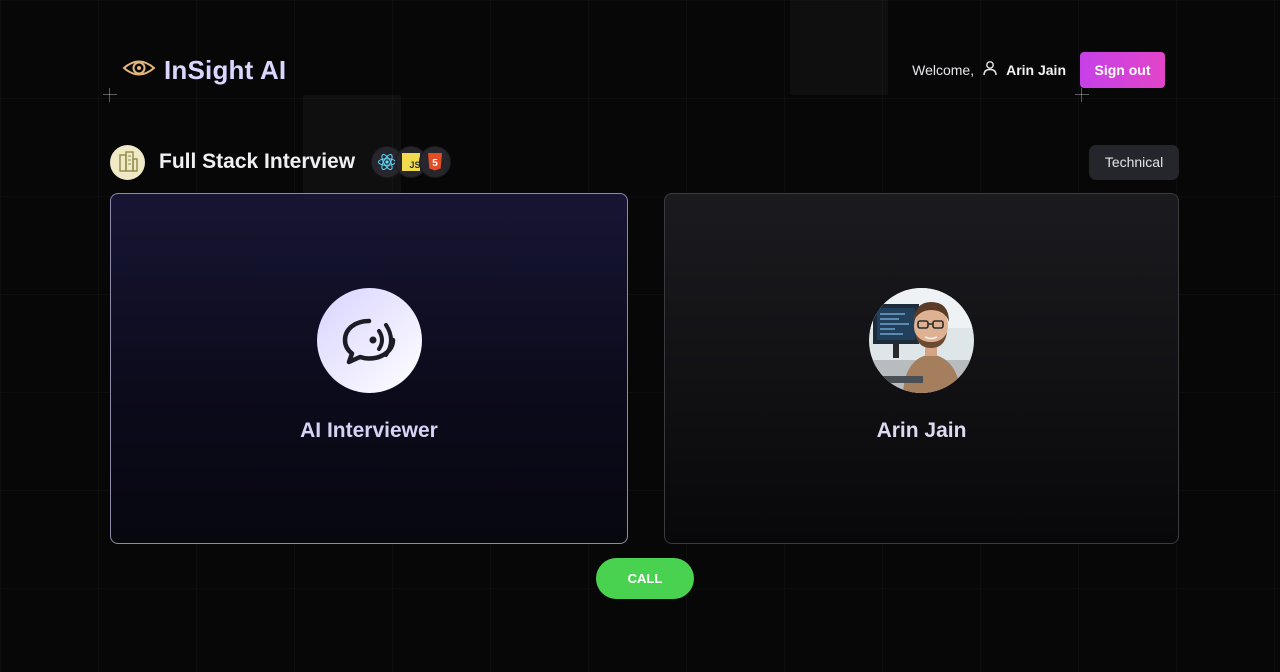 The image size is (1280, 672). Describe the element at coordinates (369, 430) in the screenshot. I see `ai-interviewer-name: AI Interviewer` at that location.